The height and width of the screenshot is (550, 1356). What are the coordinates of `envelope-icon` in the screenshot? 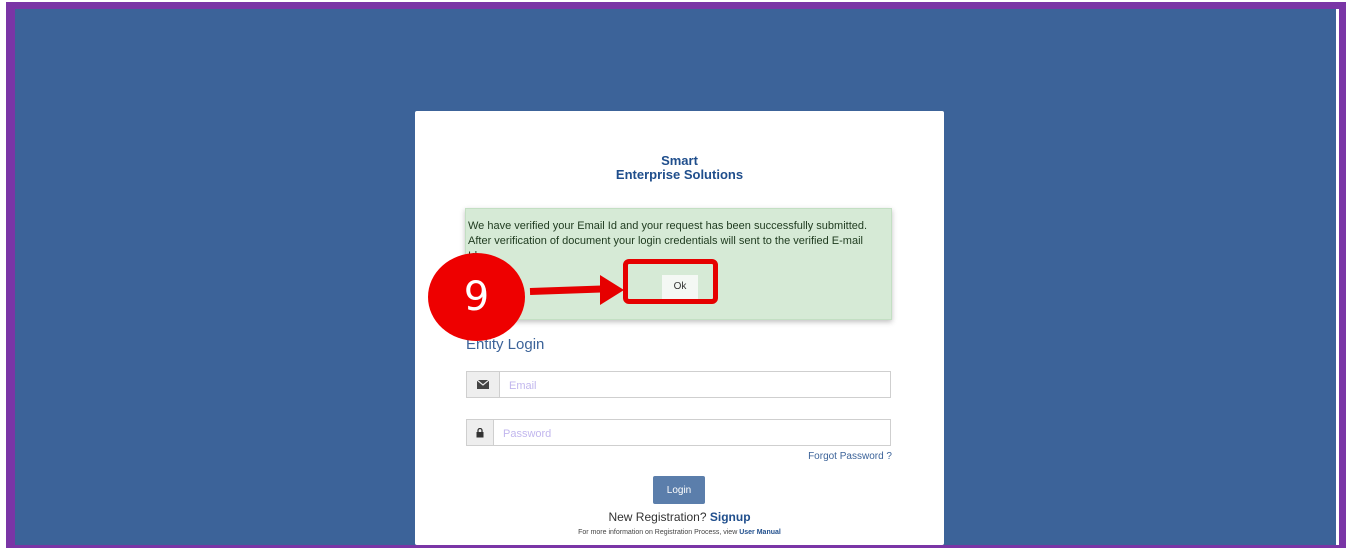 It's located at (483, 384).